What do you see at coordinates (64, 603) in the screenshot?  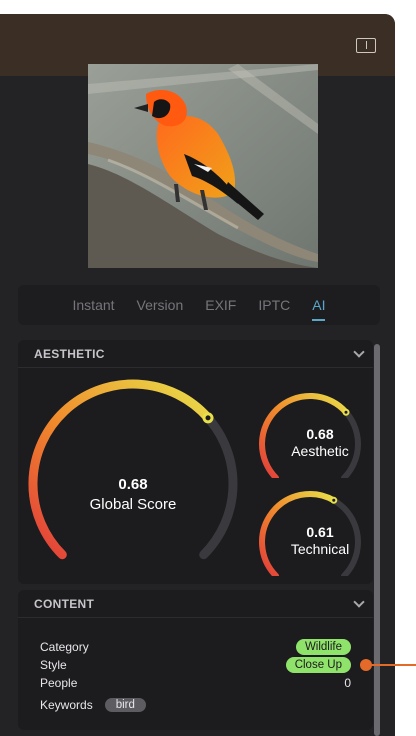 I see `content-section-title: CONTENT` at bounding box center [64, 603].